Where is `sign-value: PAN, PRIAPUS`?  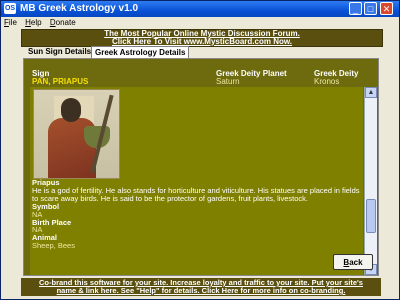 sign-value: PAN, PRIAPUS is located at coordinates (60, 81).